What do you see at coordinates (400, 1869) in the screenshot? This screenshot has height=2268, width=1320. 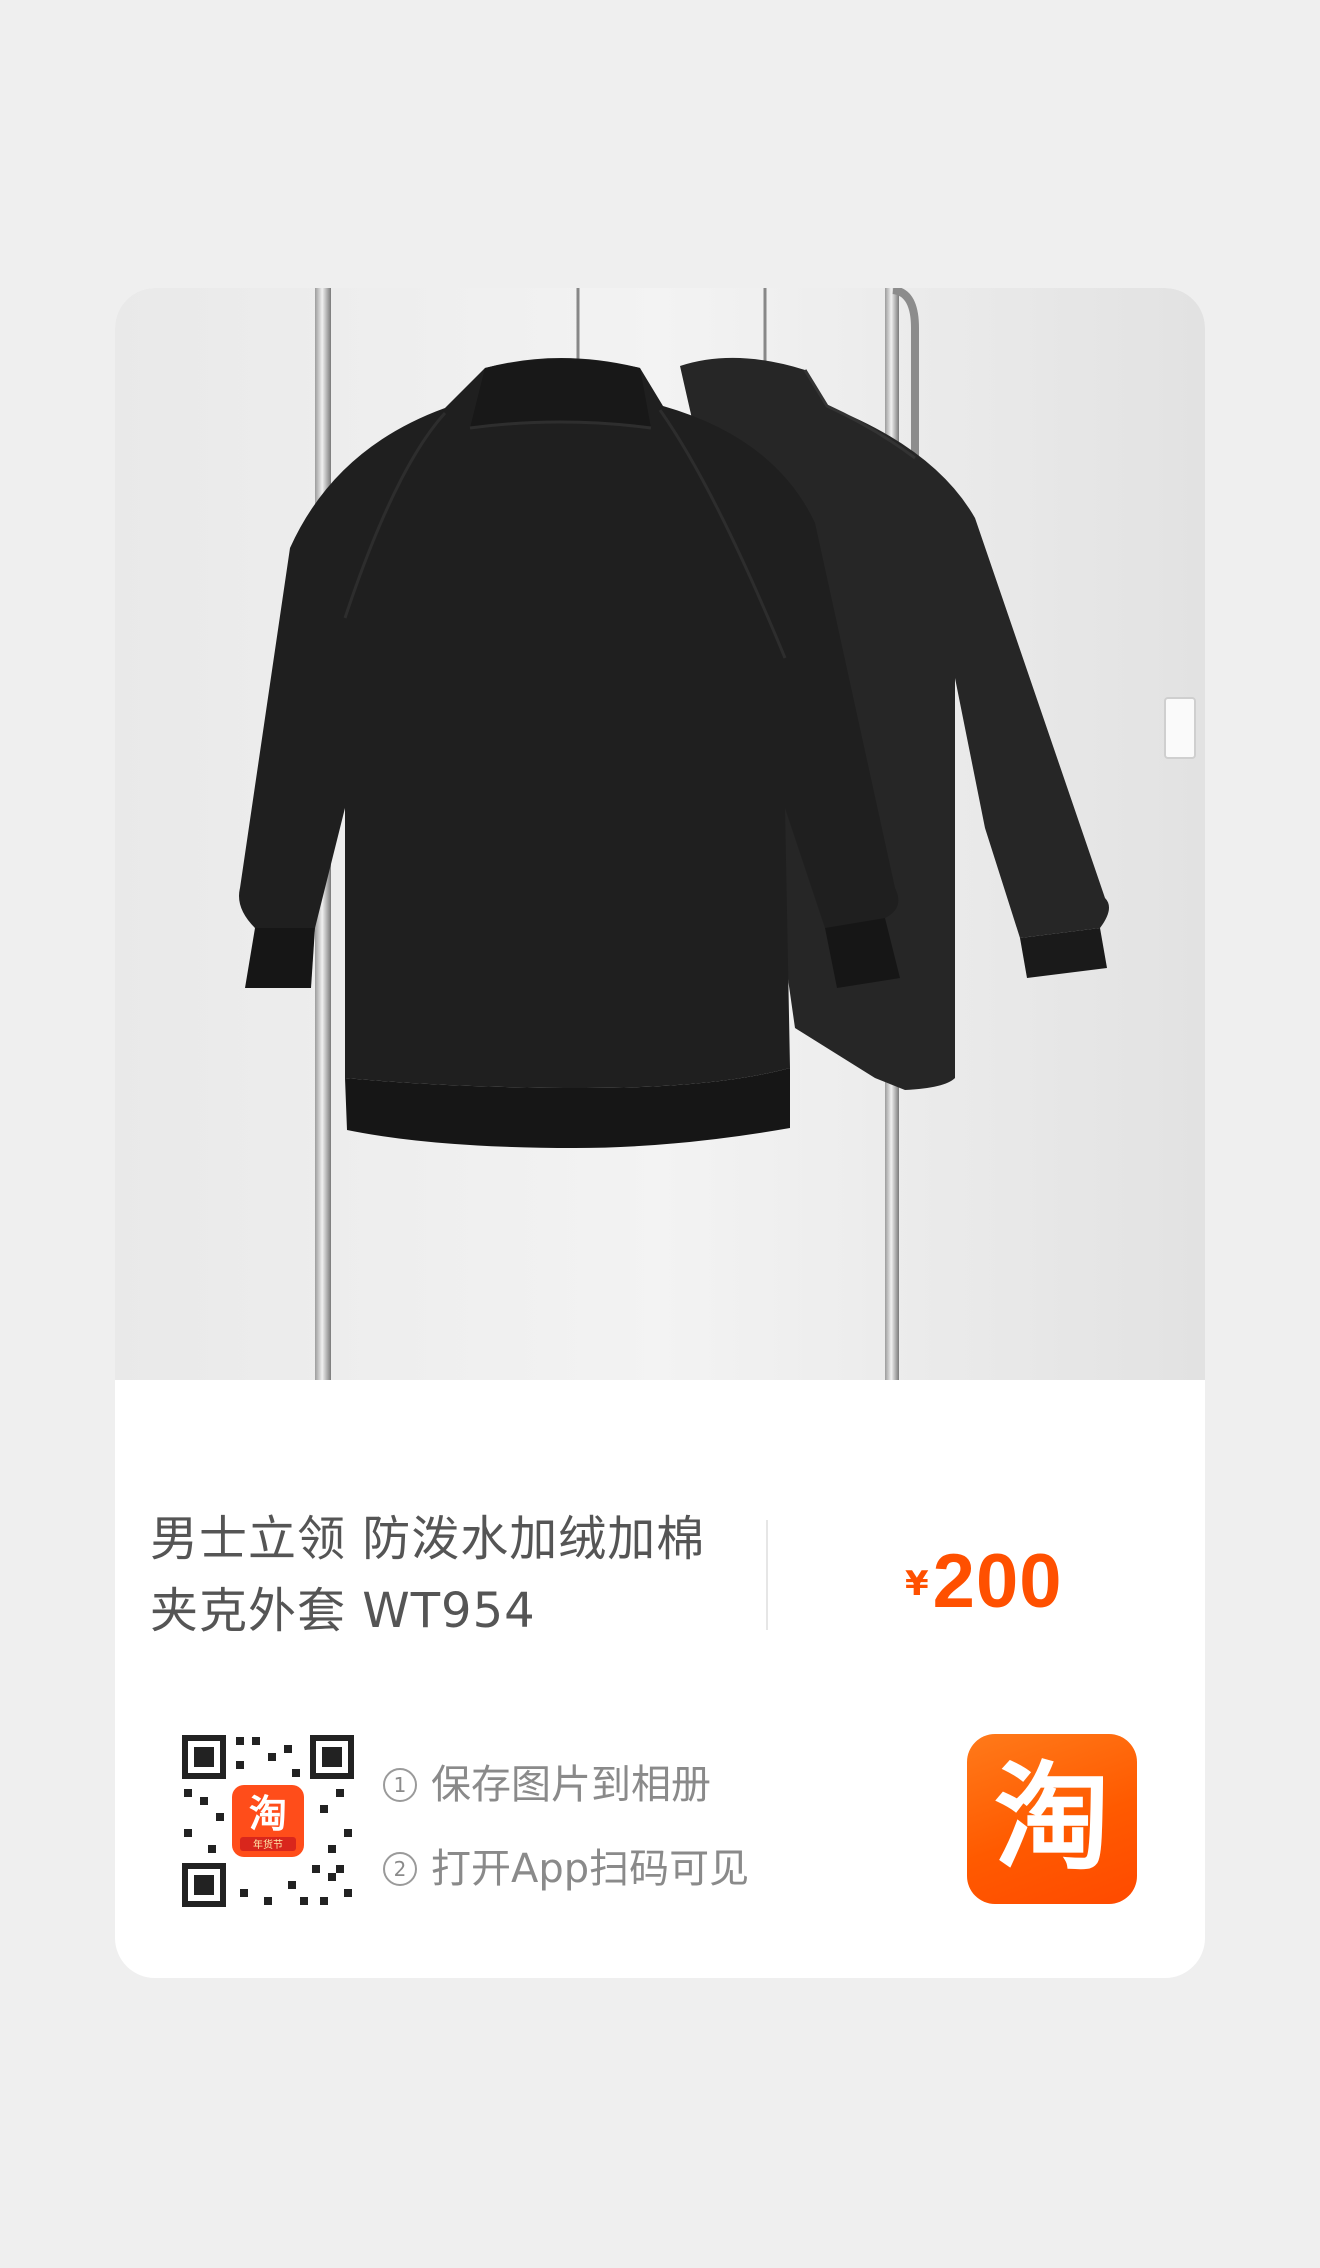 I see `step-number-icon: 2` at bounding box center [400, 1869].